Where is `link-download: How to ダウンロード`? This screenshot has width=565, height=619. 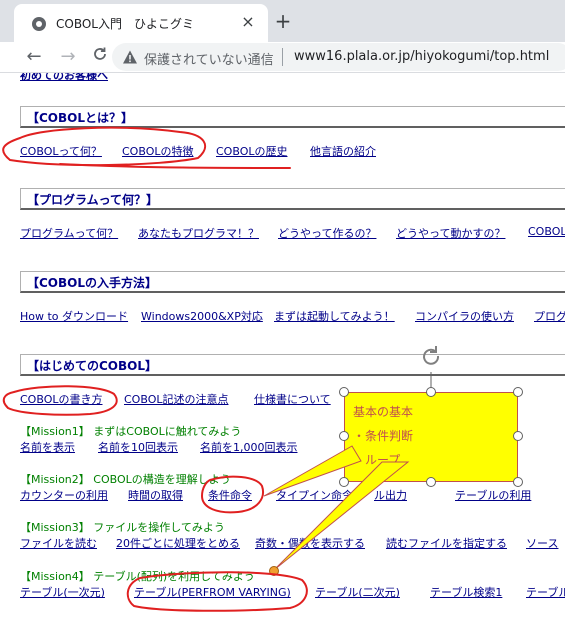 link-download: How to ダウンロード is located at coordinates (74, 316).